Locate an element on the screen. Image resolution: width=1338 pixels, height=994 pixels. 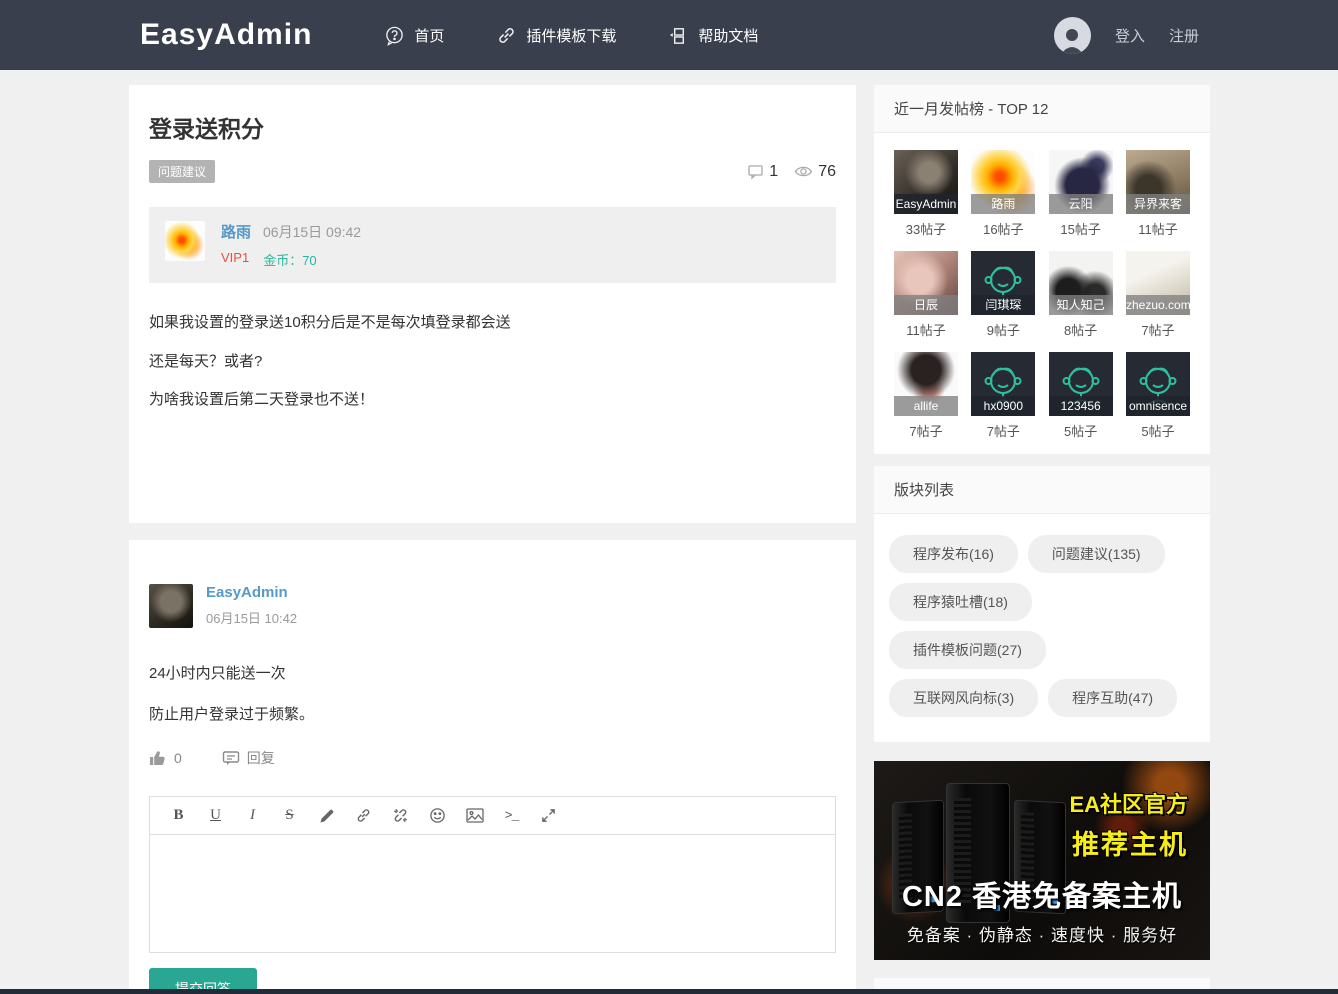
post-count: 8帖子 is located at coordinates (1081, 330).